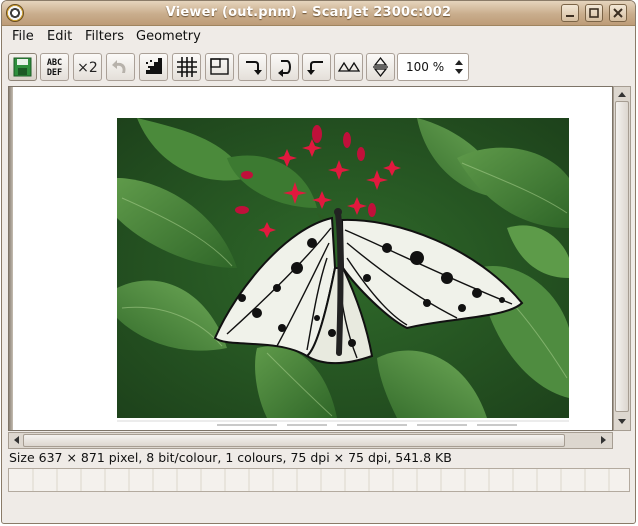 Image resolution: width=638 pixels, height=526 pixels. What do you see at coordinates (15, 13) in the screenshot?
I see `app-eye-icon` at bounding box center [15, 13].